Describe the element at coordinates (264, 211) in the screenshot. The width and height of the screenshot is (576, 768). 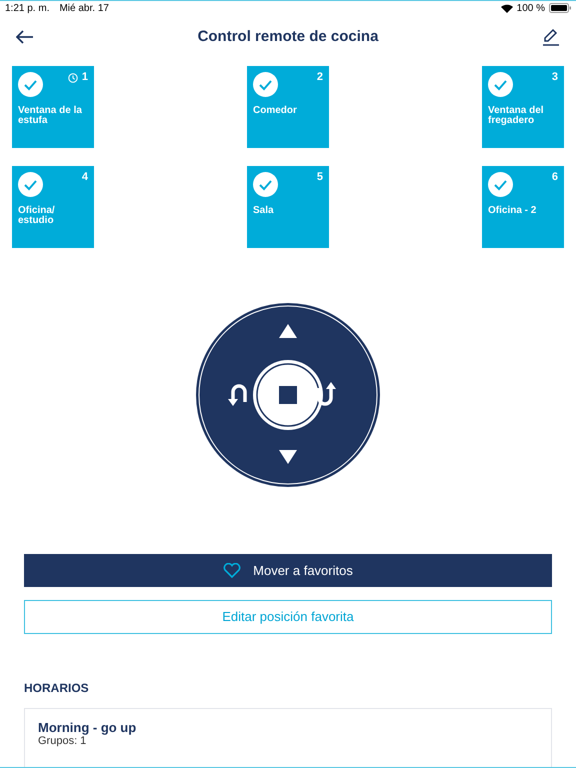
I see `group-name: Sala` at that location.